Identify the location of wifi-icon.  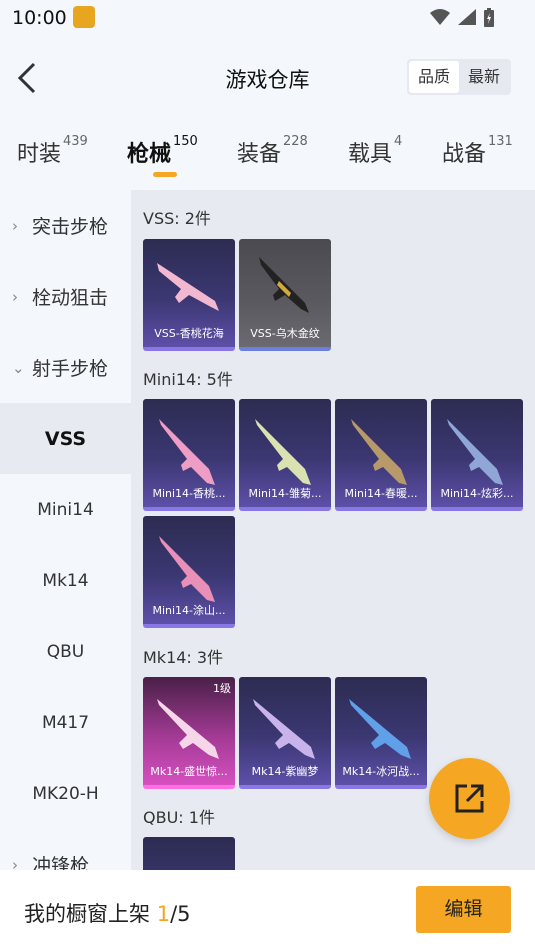
(440, 17).